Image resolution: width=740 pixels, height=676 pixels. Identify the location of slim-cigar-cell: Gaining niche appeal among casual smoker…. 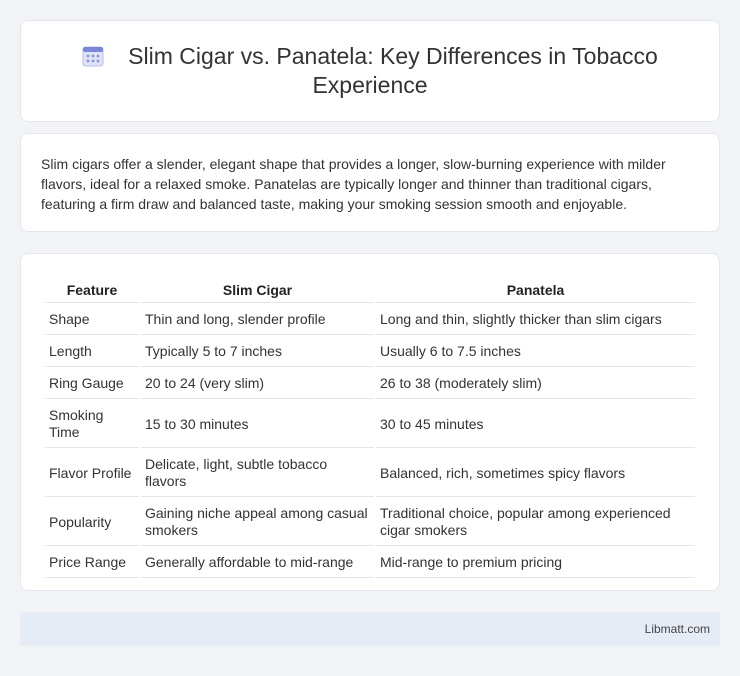
(257, 522).